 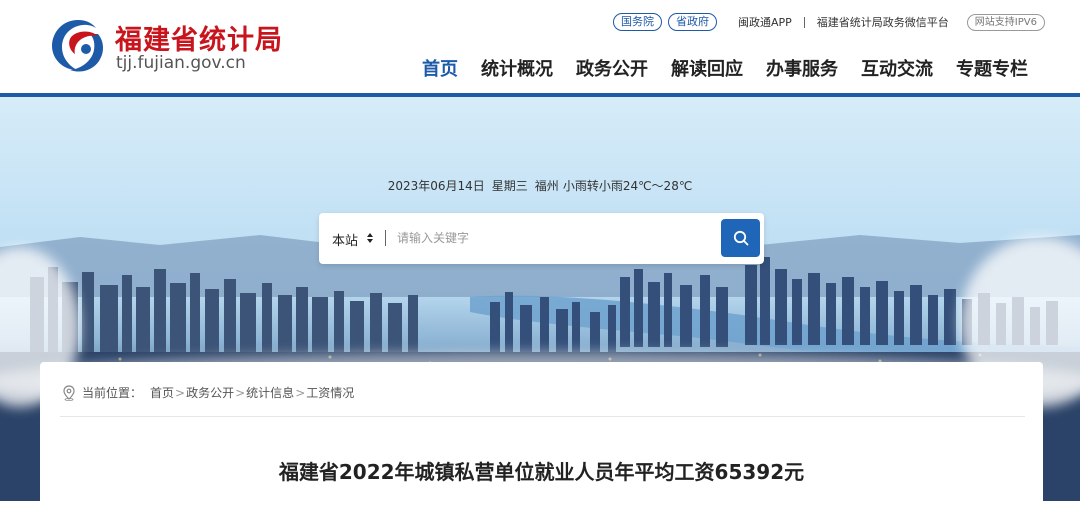 I want to click on search-divider, so click(x=385, y=238).